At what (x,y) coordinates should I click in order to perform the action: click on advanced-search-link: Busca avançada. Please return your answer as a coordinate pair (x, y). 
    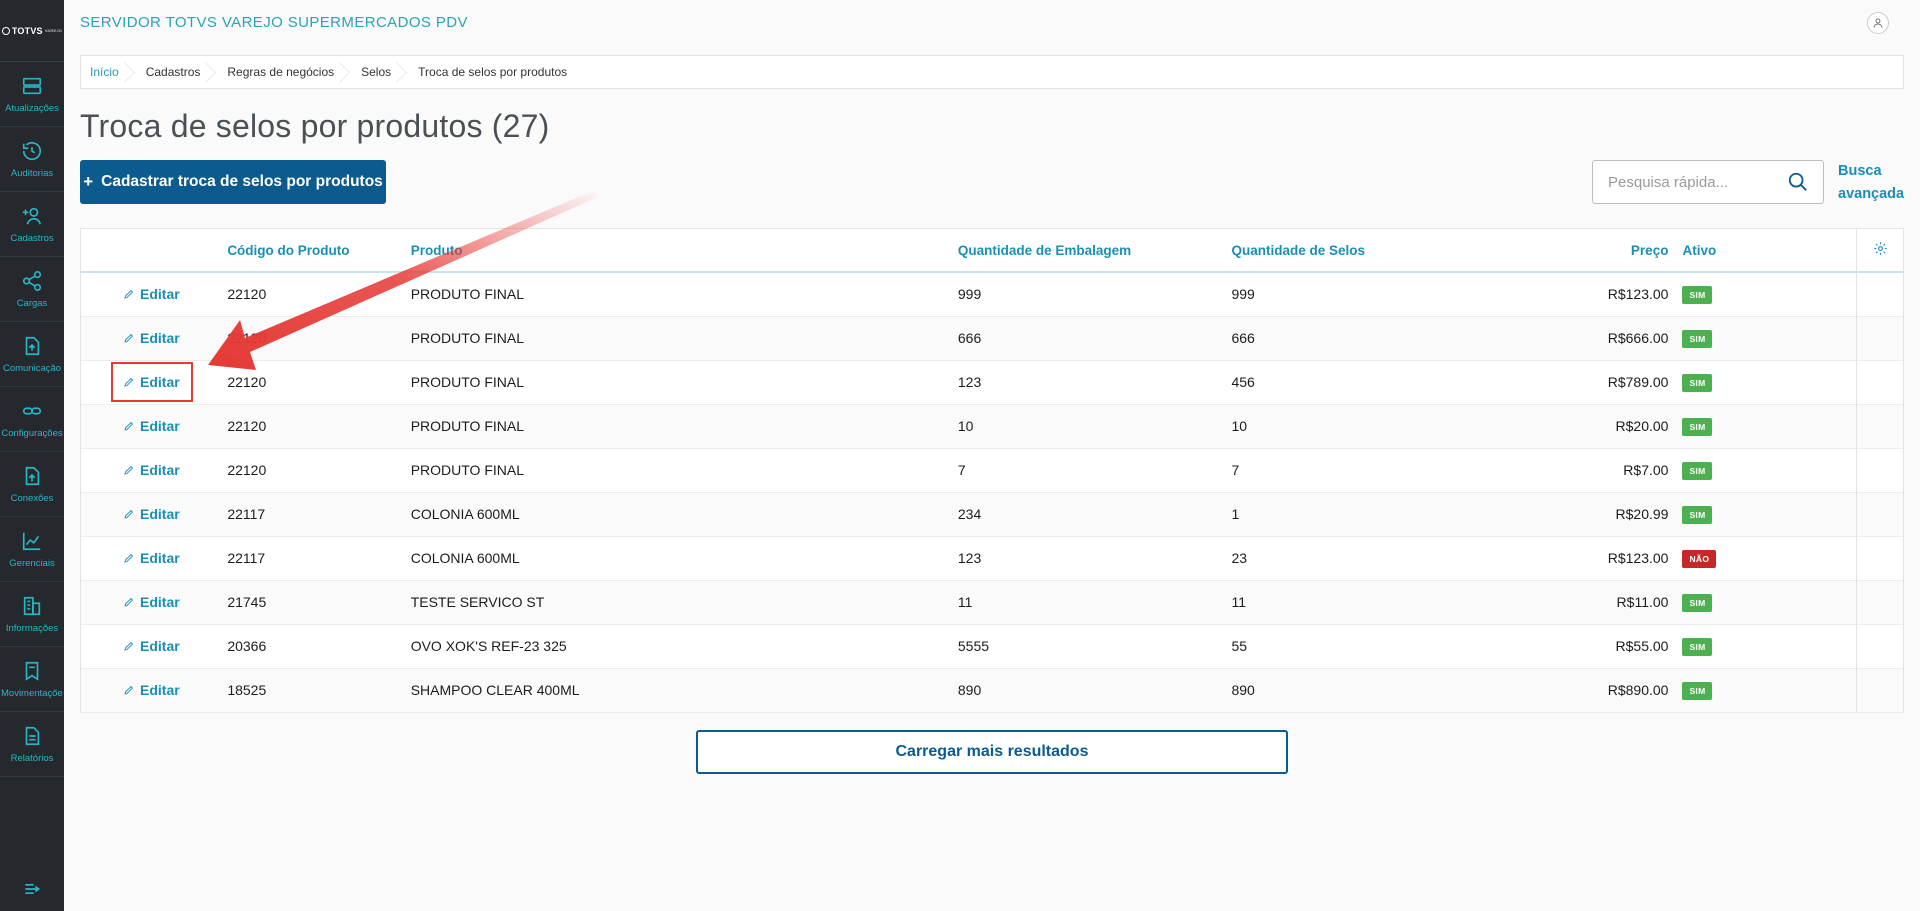
    Looking at the image, I should click on (1873, 183).